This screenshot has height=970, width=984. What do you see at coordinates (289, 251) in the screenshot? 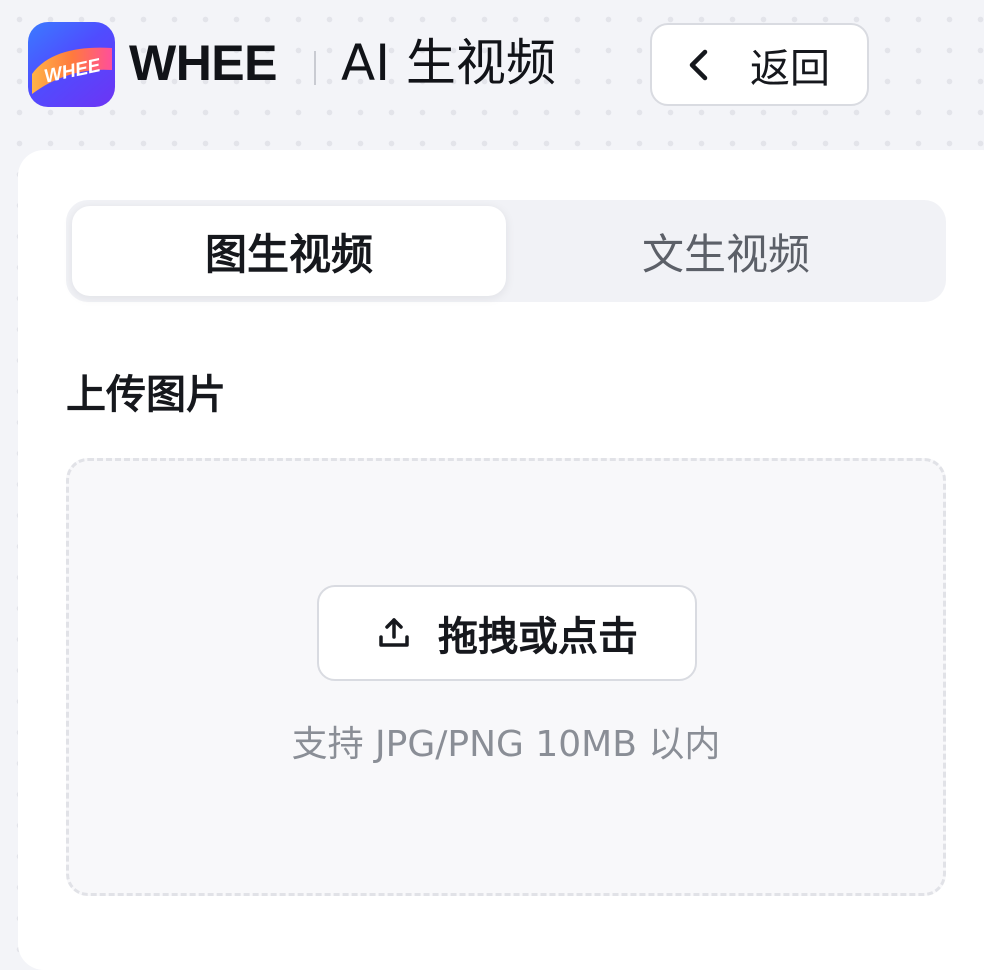
I see `tab-image-to-video: 图生视频` at bounding box center [289, 251].